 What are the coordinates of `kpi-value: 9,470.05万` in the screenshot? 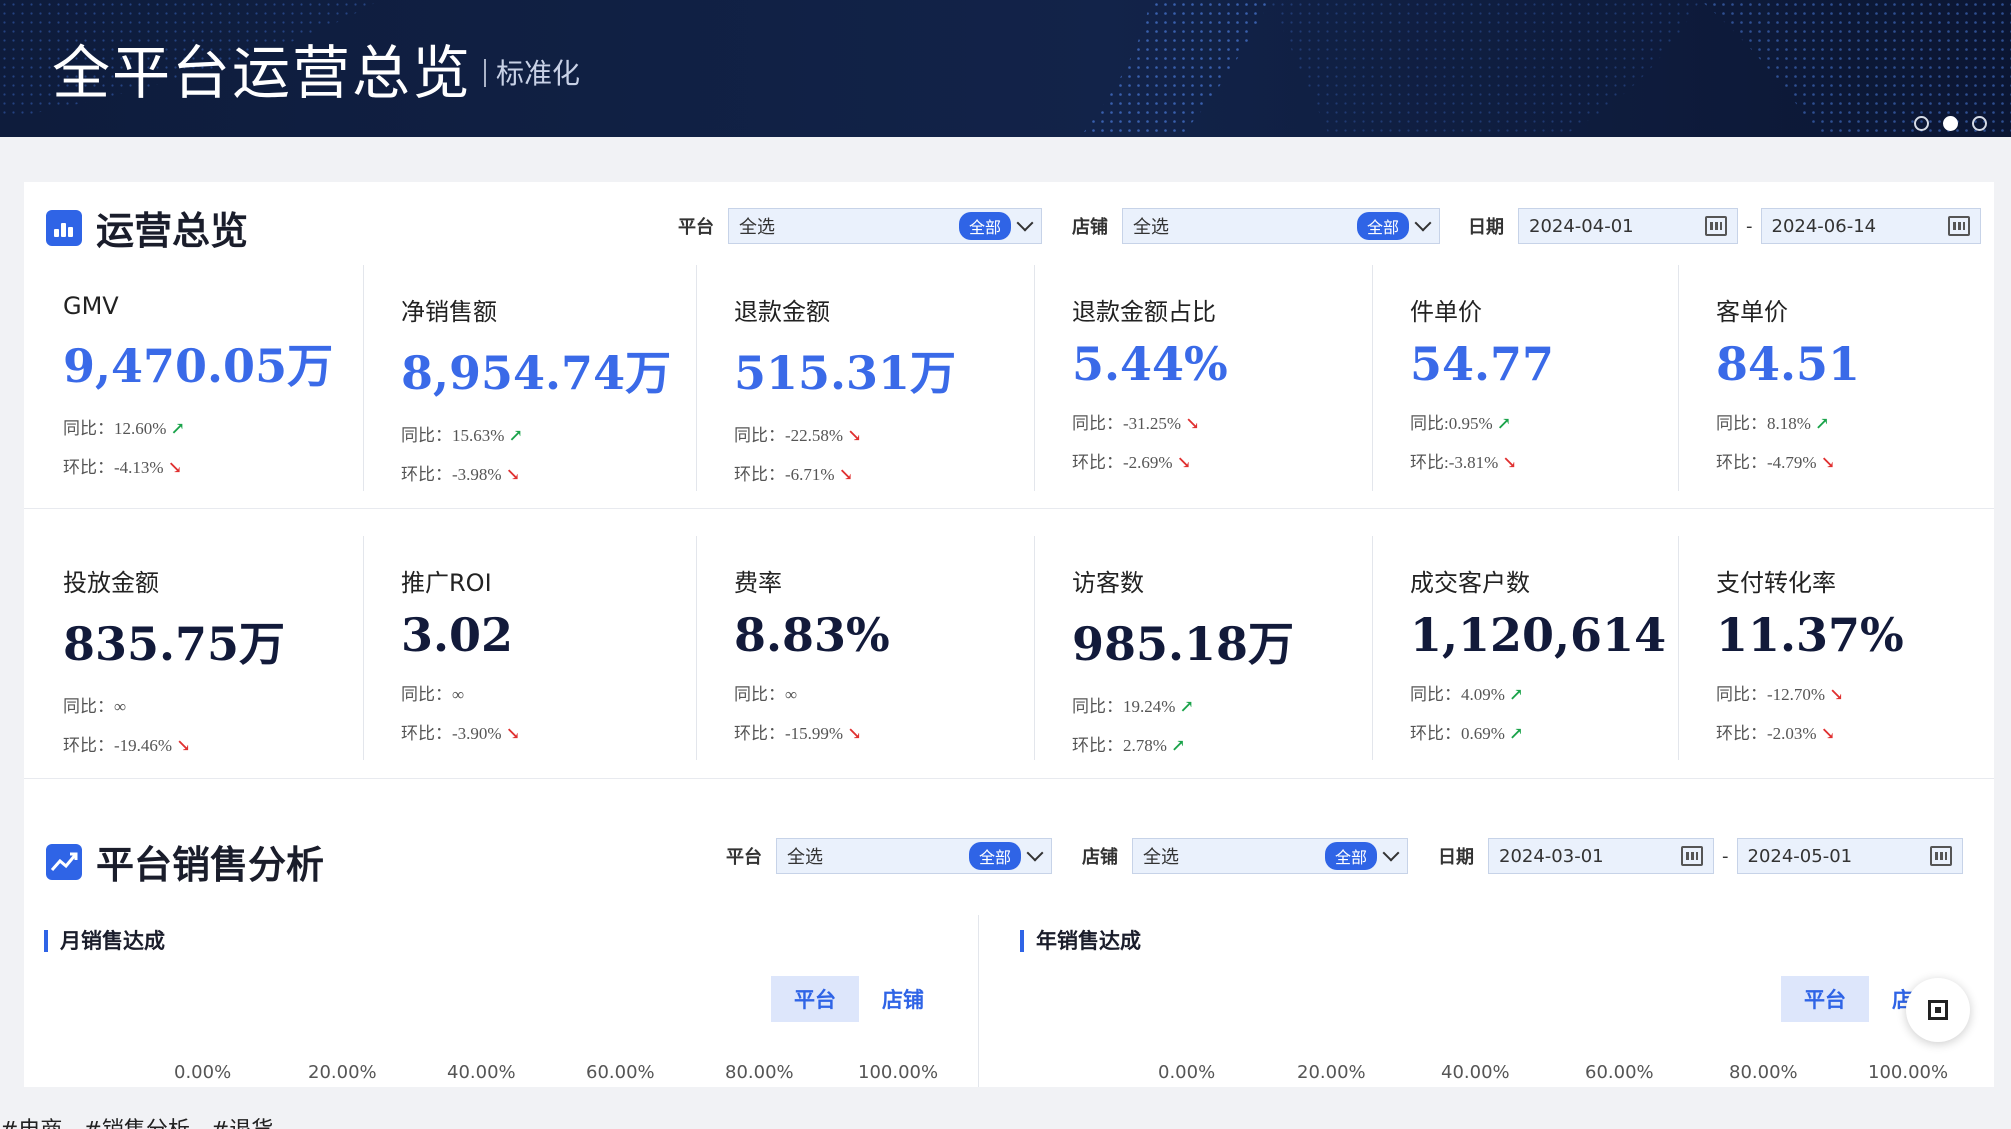 It's located at (198, 366).